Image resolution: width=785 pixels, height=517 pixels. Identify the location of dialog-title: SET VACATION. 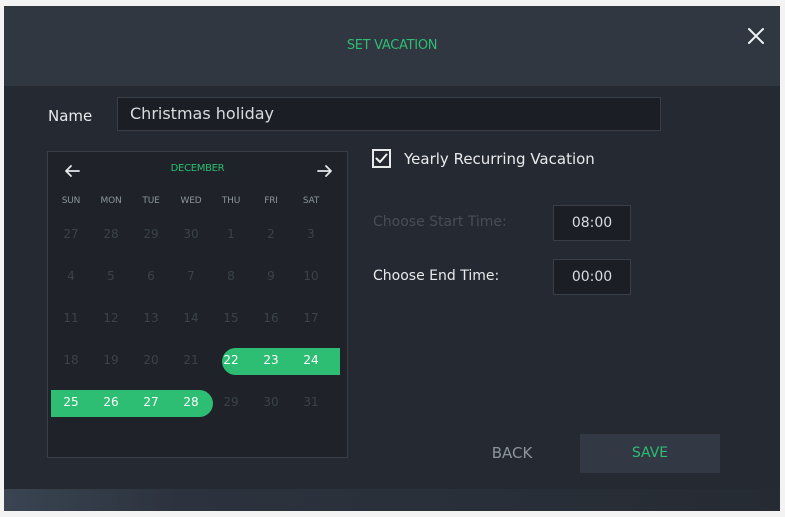
(392, 45).